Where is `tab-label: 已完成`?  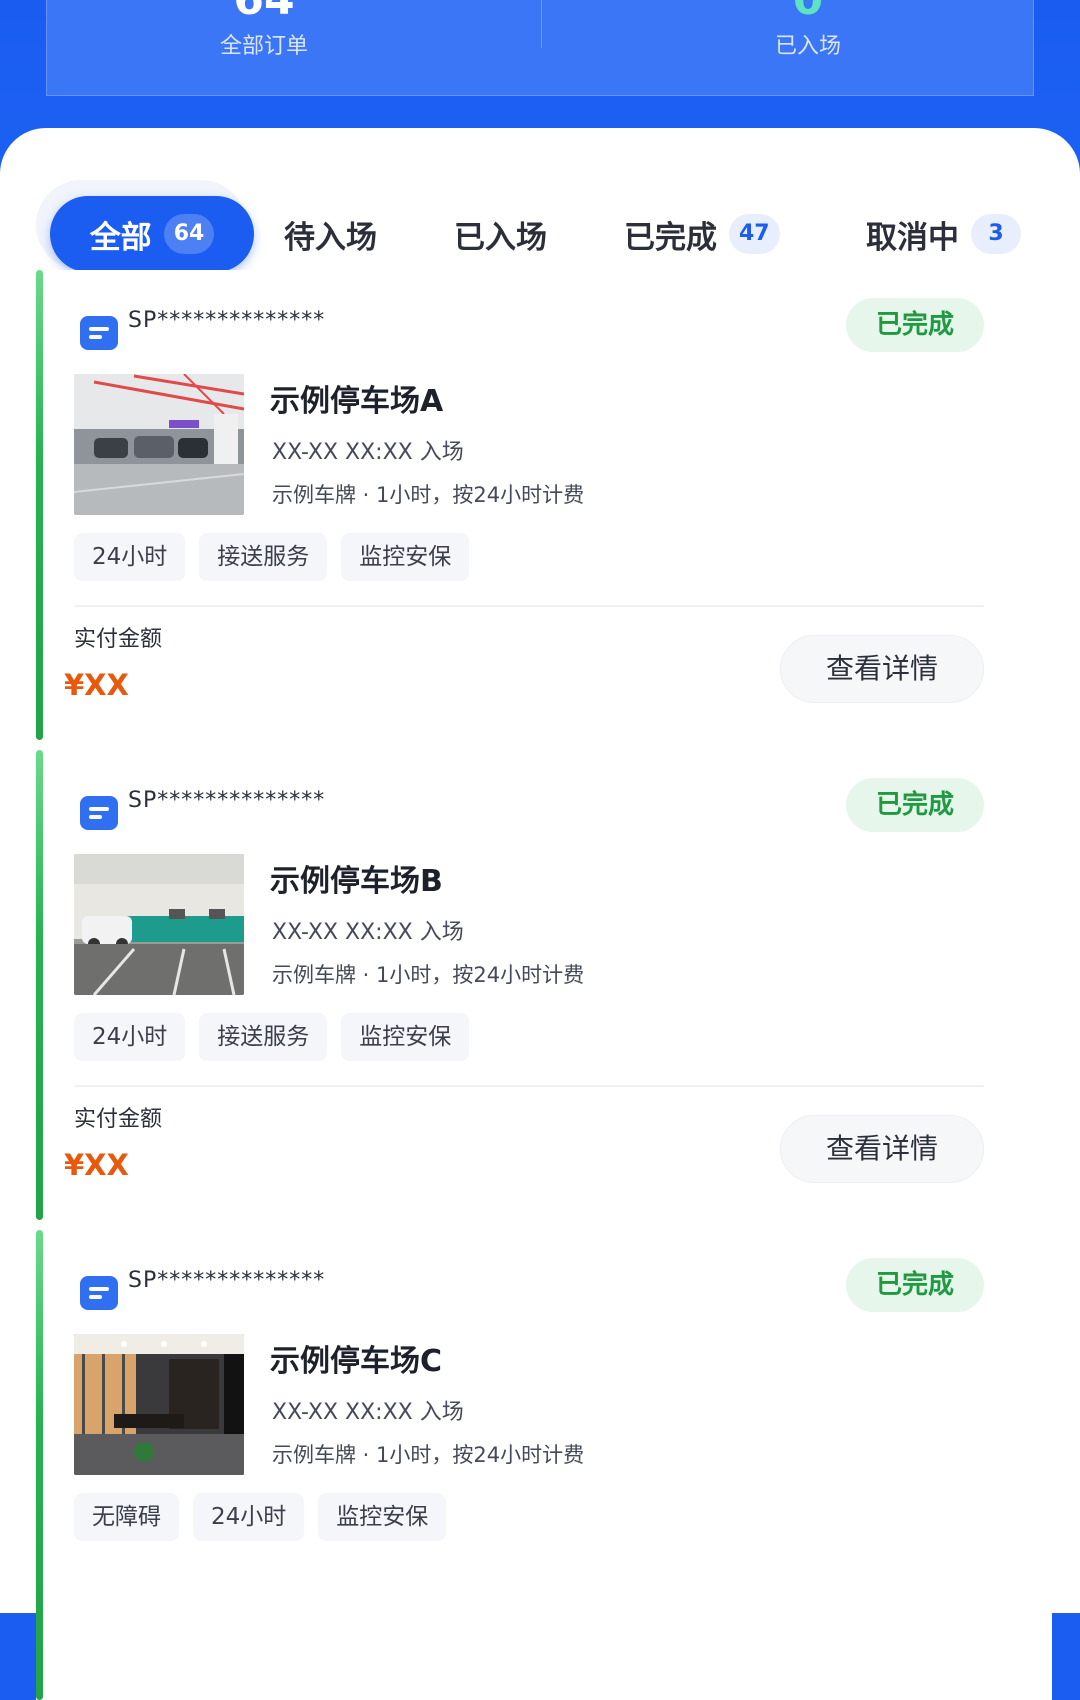 tab-label: 已完成 is located at coordinates (670, 237).